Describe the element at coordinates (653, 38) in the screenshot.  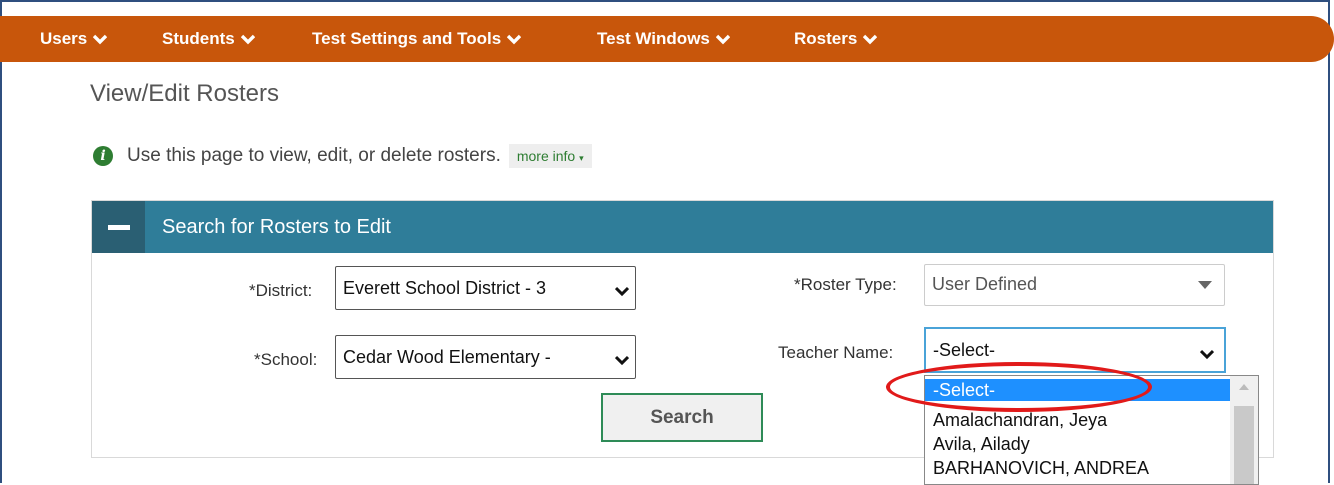
I see `nav-test-windows-label: Test Windows` at that location.